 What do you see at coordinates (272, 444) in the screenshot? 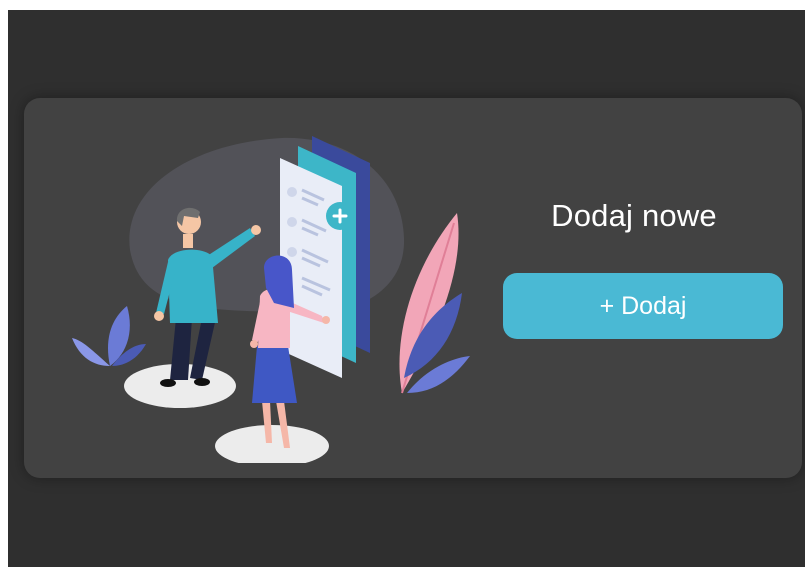
I see `floor-ellipse-right` at bounding box center [272, 444].